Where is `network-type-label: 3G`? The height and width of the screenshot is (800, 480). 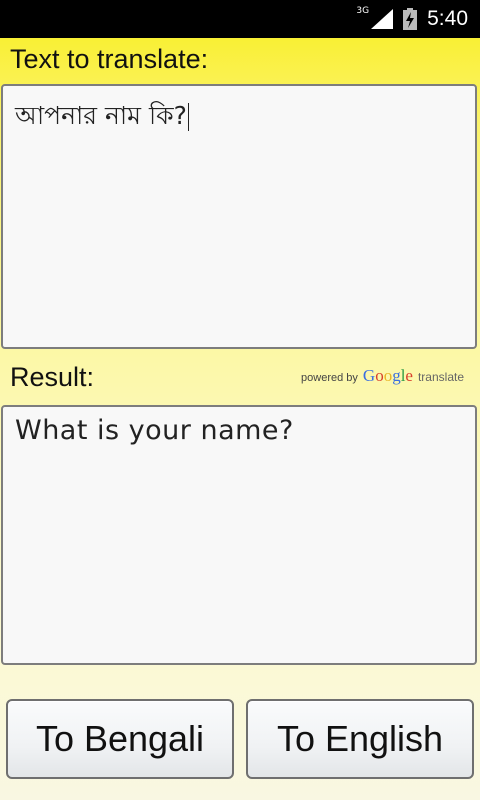 network-type-label: 3G is located at coordinates (363, 11).